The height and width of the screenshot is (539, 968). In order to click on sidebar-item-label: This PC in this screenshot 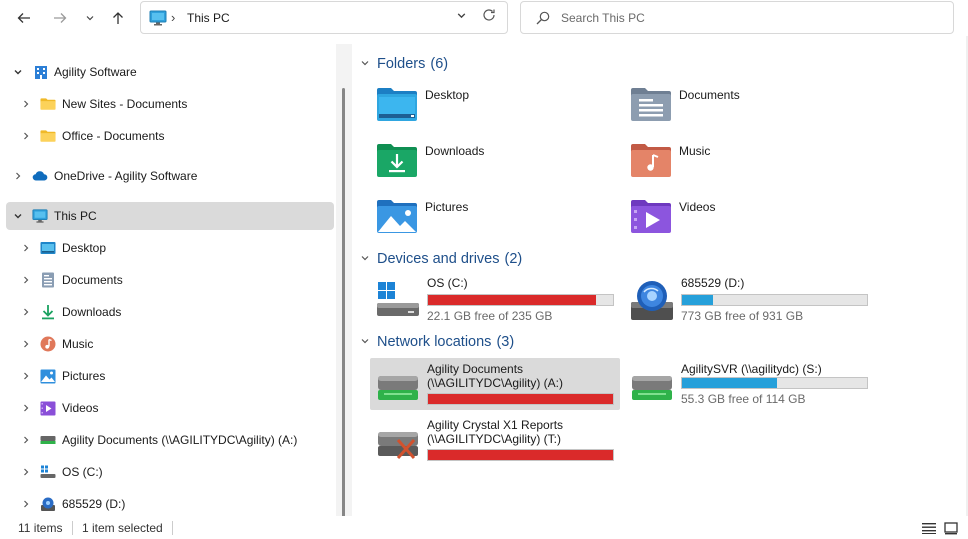, I will do `click(75, 216)`.